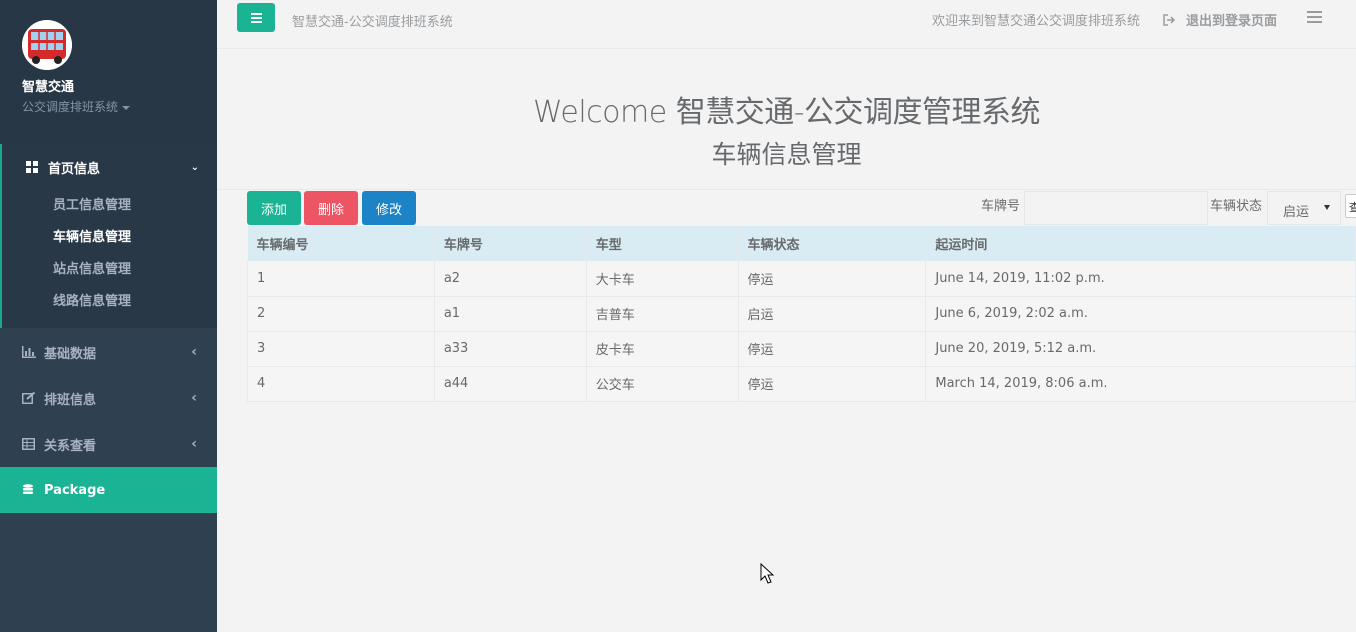 The image size is (1356, 632). I want to click on nav-basic-data: 基础数据 ‹, so click(108, 352).